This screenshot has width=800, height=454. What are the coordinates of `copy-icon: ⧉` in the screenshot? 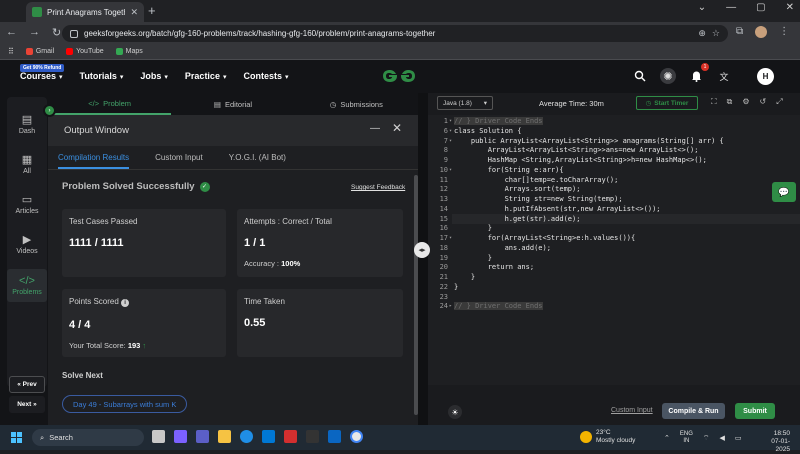 It's located at (730, 102).